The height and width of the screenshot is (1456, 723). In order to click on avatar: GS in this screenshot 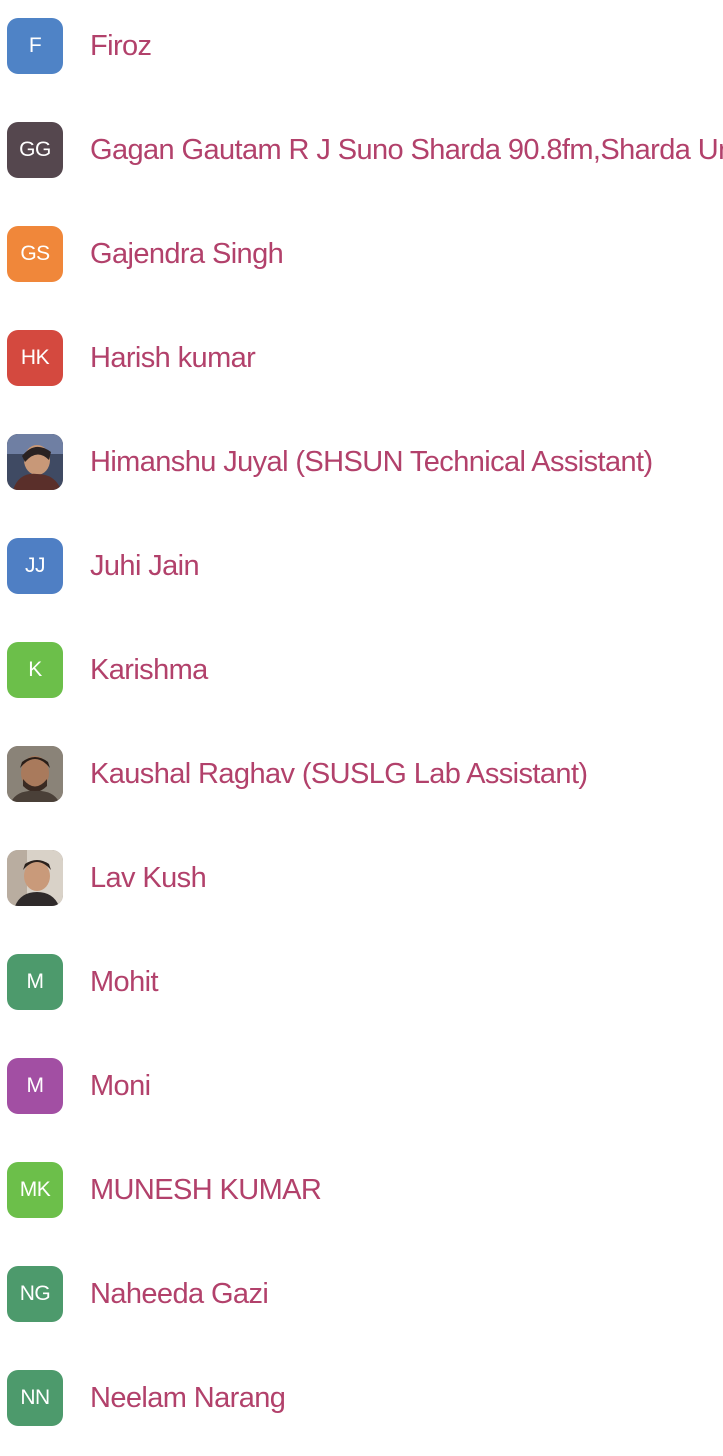, I will do `click(35, 254)`.